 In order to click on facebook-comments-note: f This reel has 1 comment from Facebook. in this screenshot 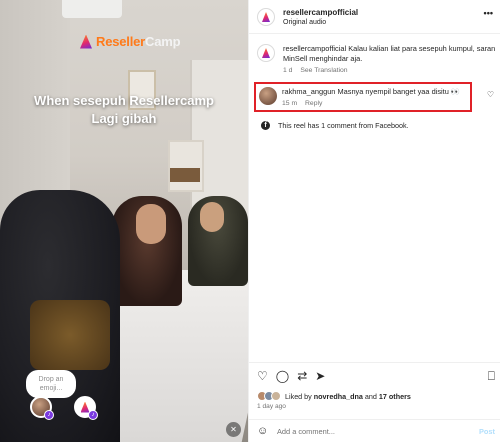, I will do `click(335, 125)`.